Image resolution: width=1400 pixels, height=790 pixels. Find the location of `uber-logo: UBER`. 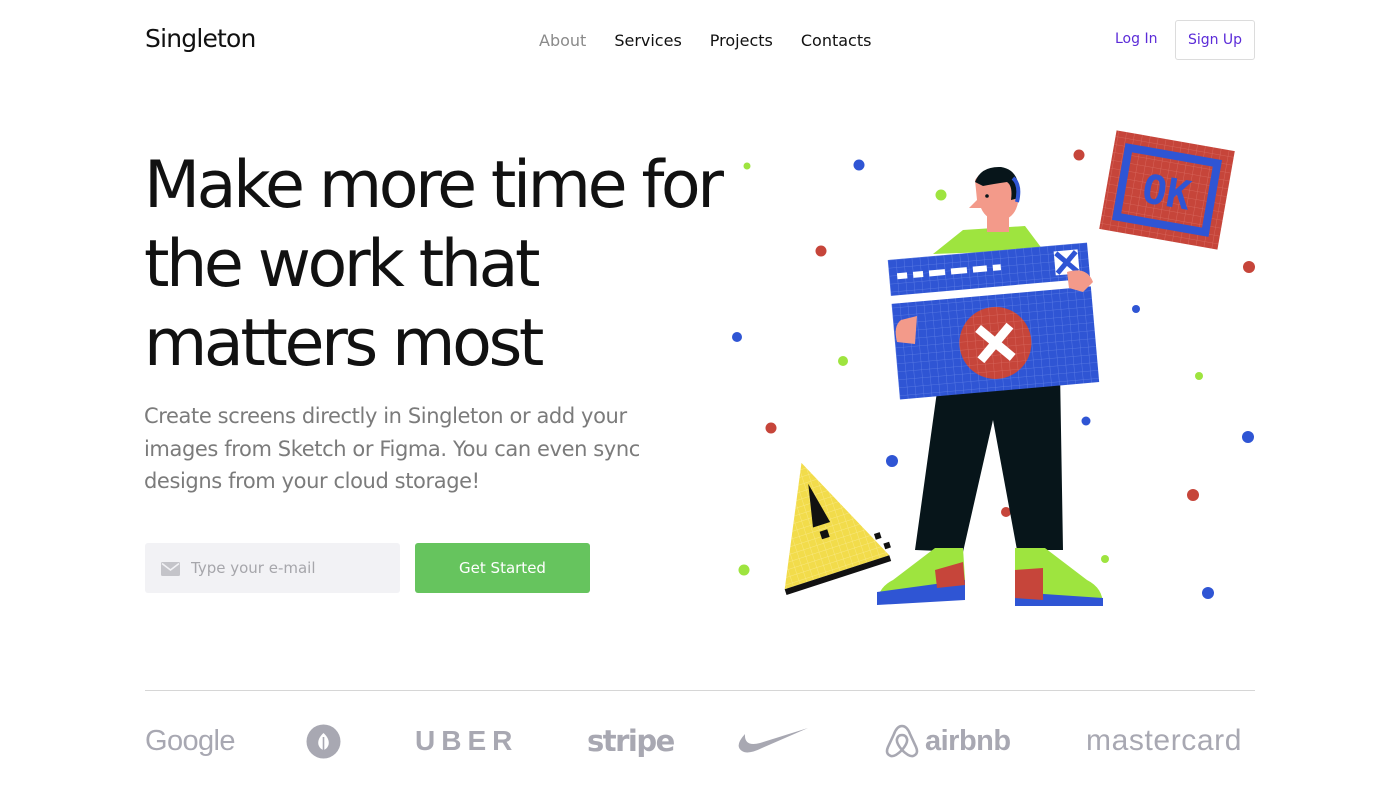

uber-logo: UBER is located at coordinates (467, 740).